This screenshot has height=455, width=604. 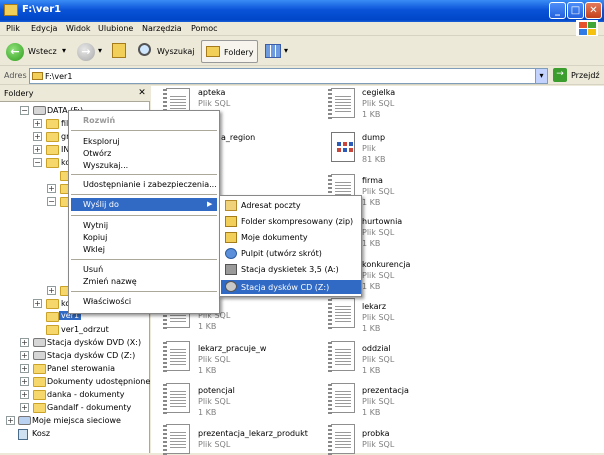 I want to click on tree-item-panel: + Panel sterowania, so click(x=75, y=368).